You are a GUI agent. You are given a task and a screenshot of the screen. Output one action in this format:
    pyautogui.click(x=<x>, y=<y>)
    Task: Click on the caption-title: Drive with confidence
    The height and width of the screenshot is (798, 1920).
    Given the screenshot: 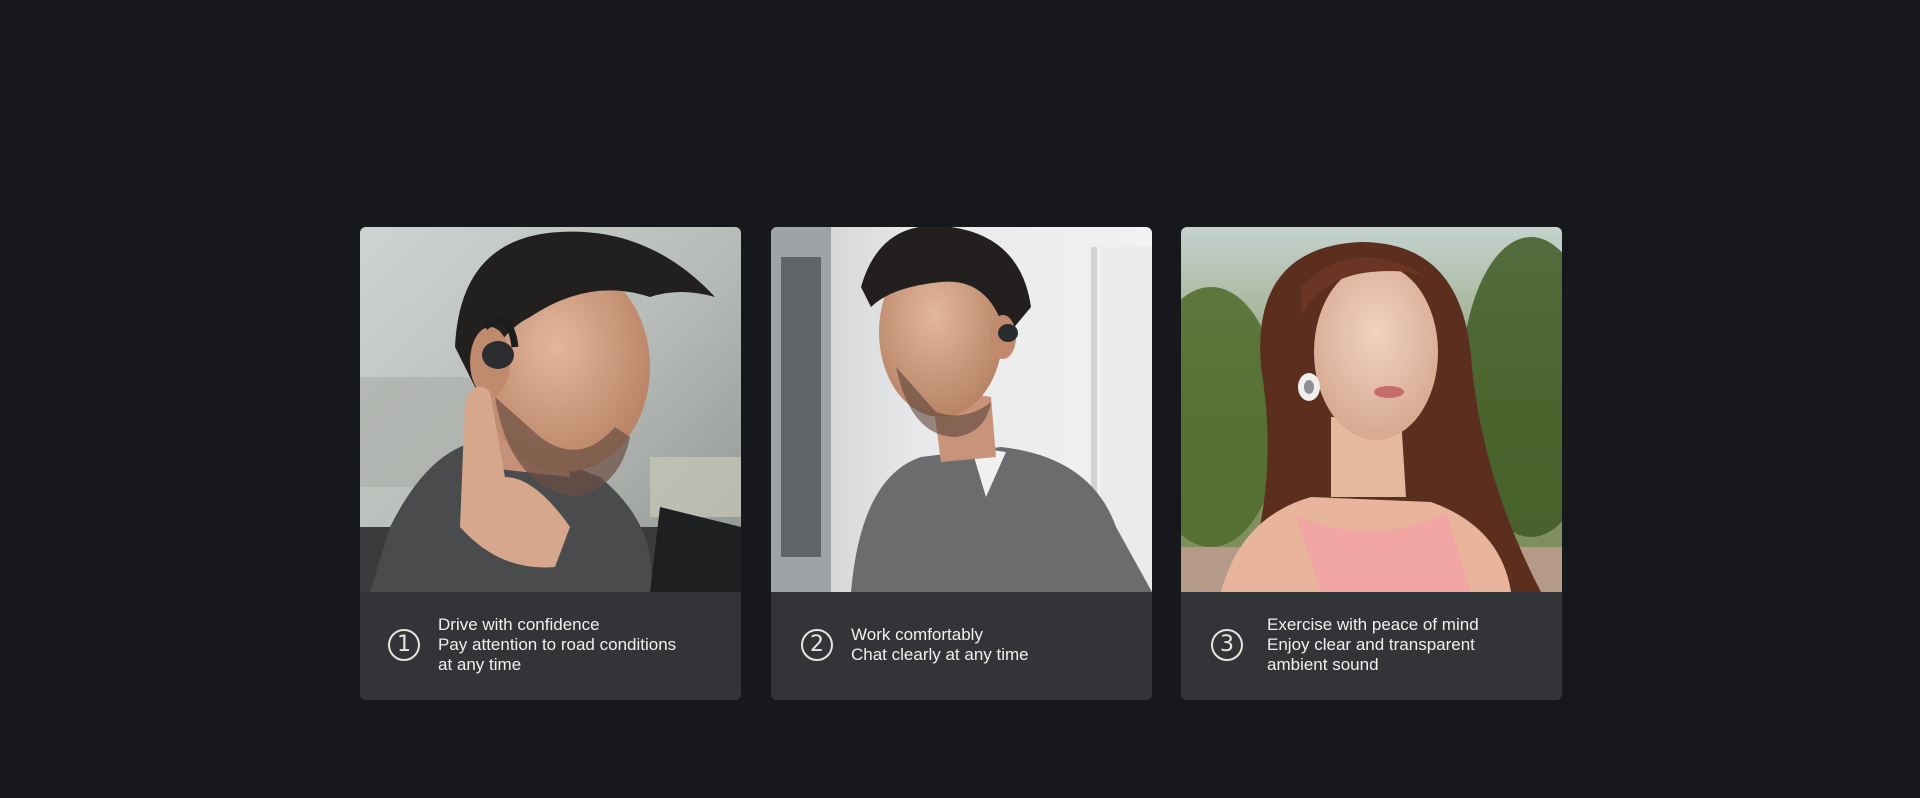 What is the action you would take?
    pyautogui.click(x=519, y=624)
    